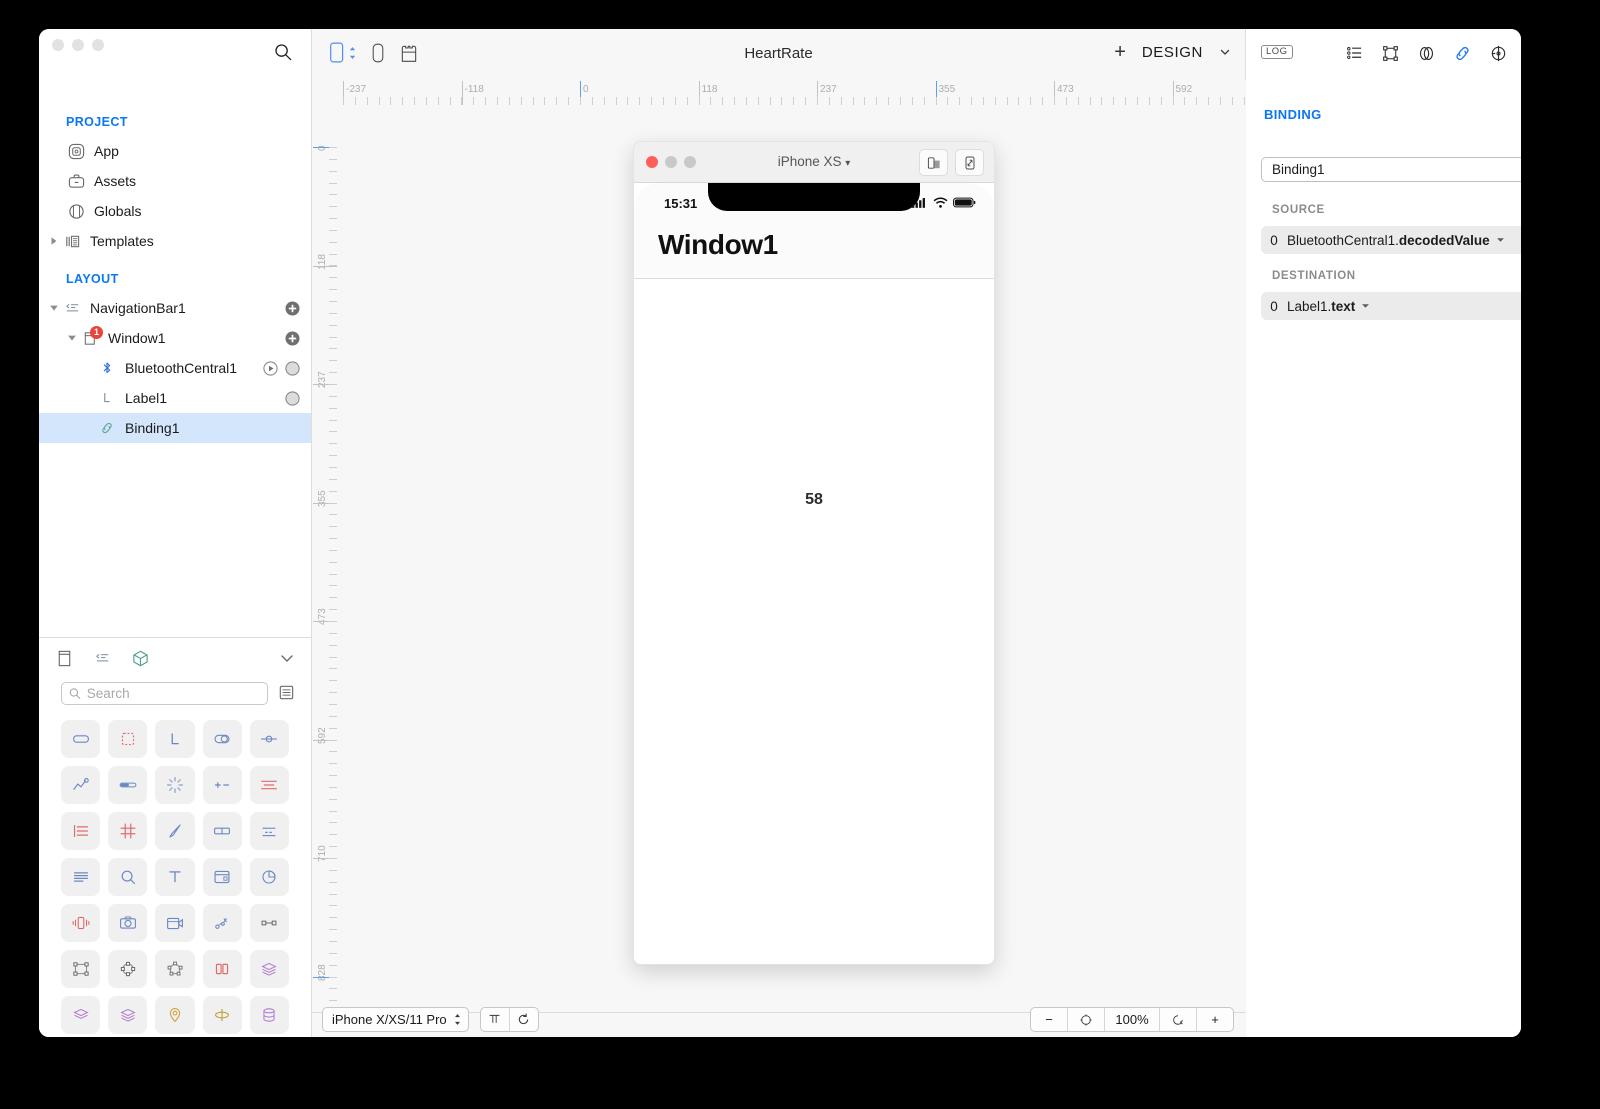 This screenshot has height=1109, width=1600. I want to click on switch-icon, so click(222, 739).